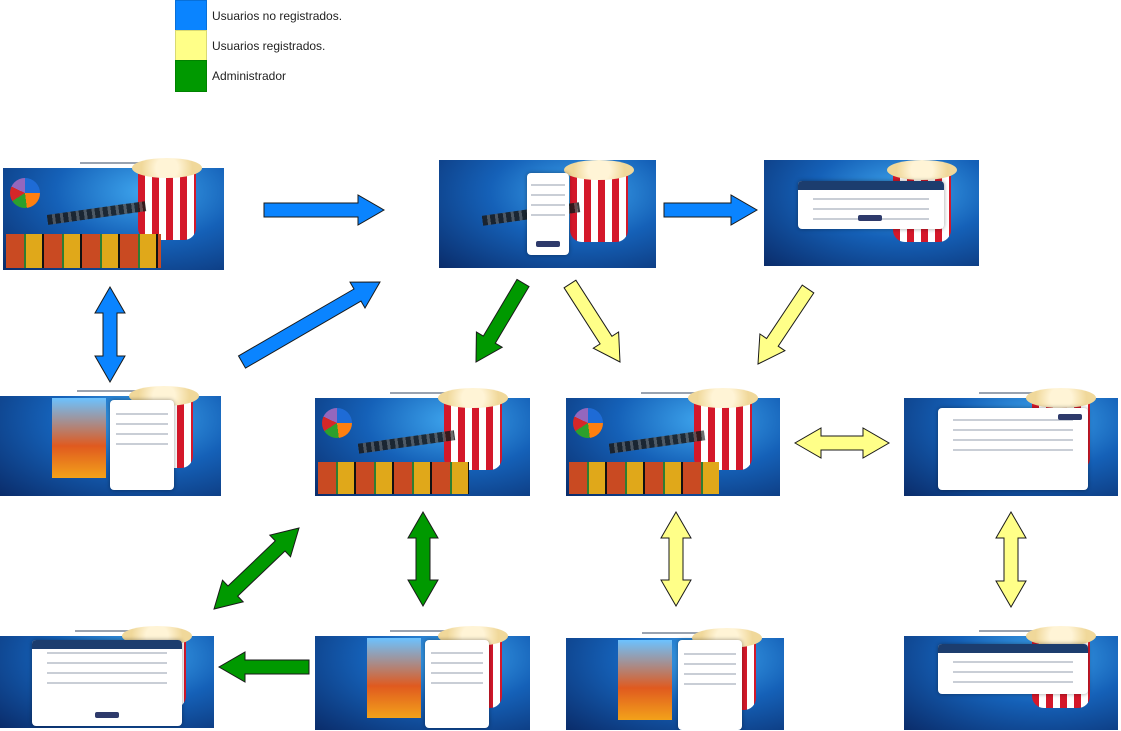  I want to click on arrow-home-admin-form, so click(256, 568).